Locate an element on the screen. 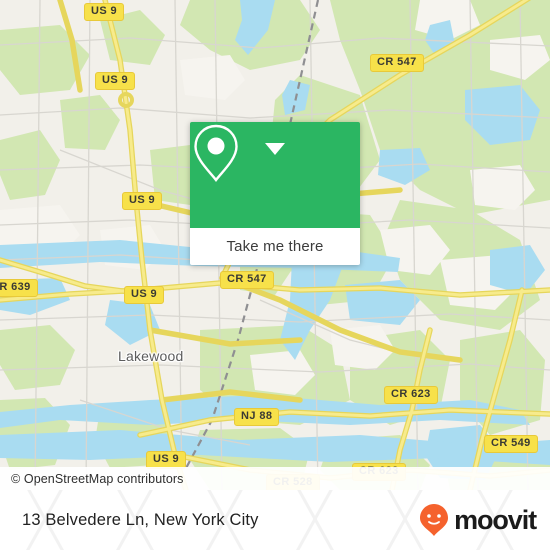 This screenshot has width=550, height=550. take-me-there-label: Take me there is located at coordinates (275, 246).